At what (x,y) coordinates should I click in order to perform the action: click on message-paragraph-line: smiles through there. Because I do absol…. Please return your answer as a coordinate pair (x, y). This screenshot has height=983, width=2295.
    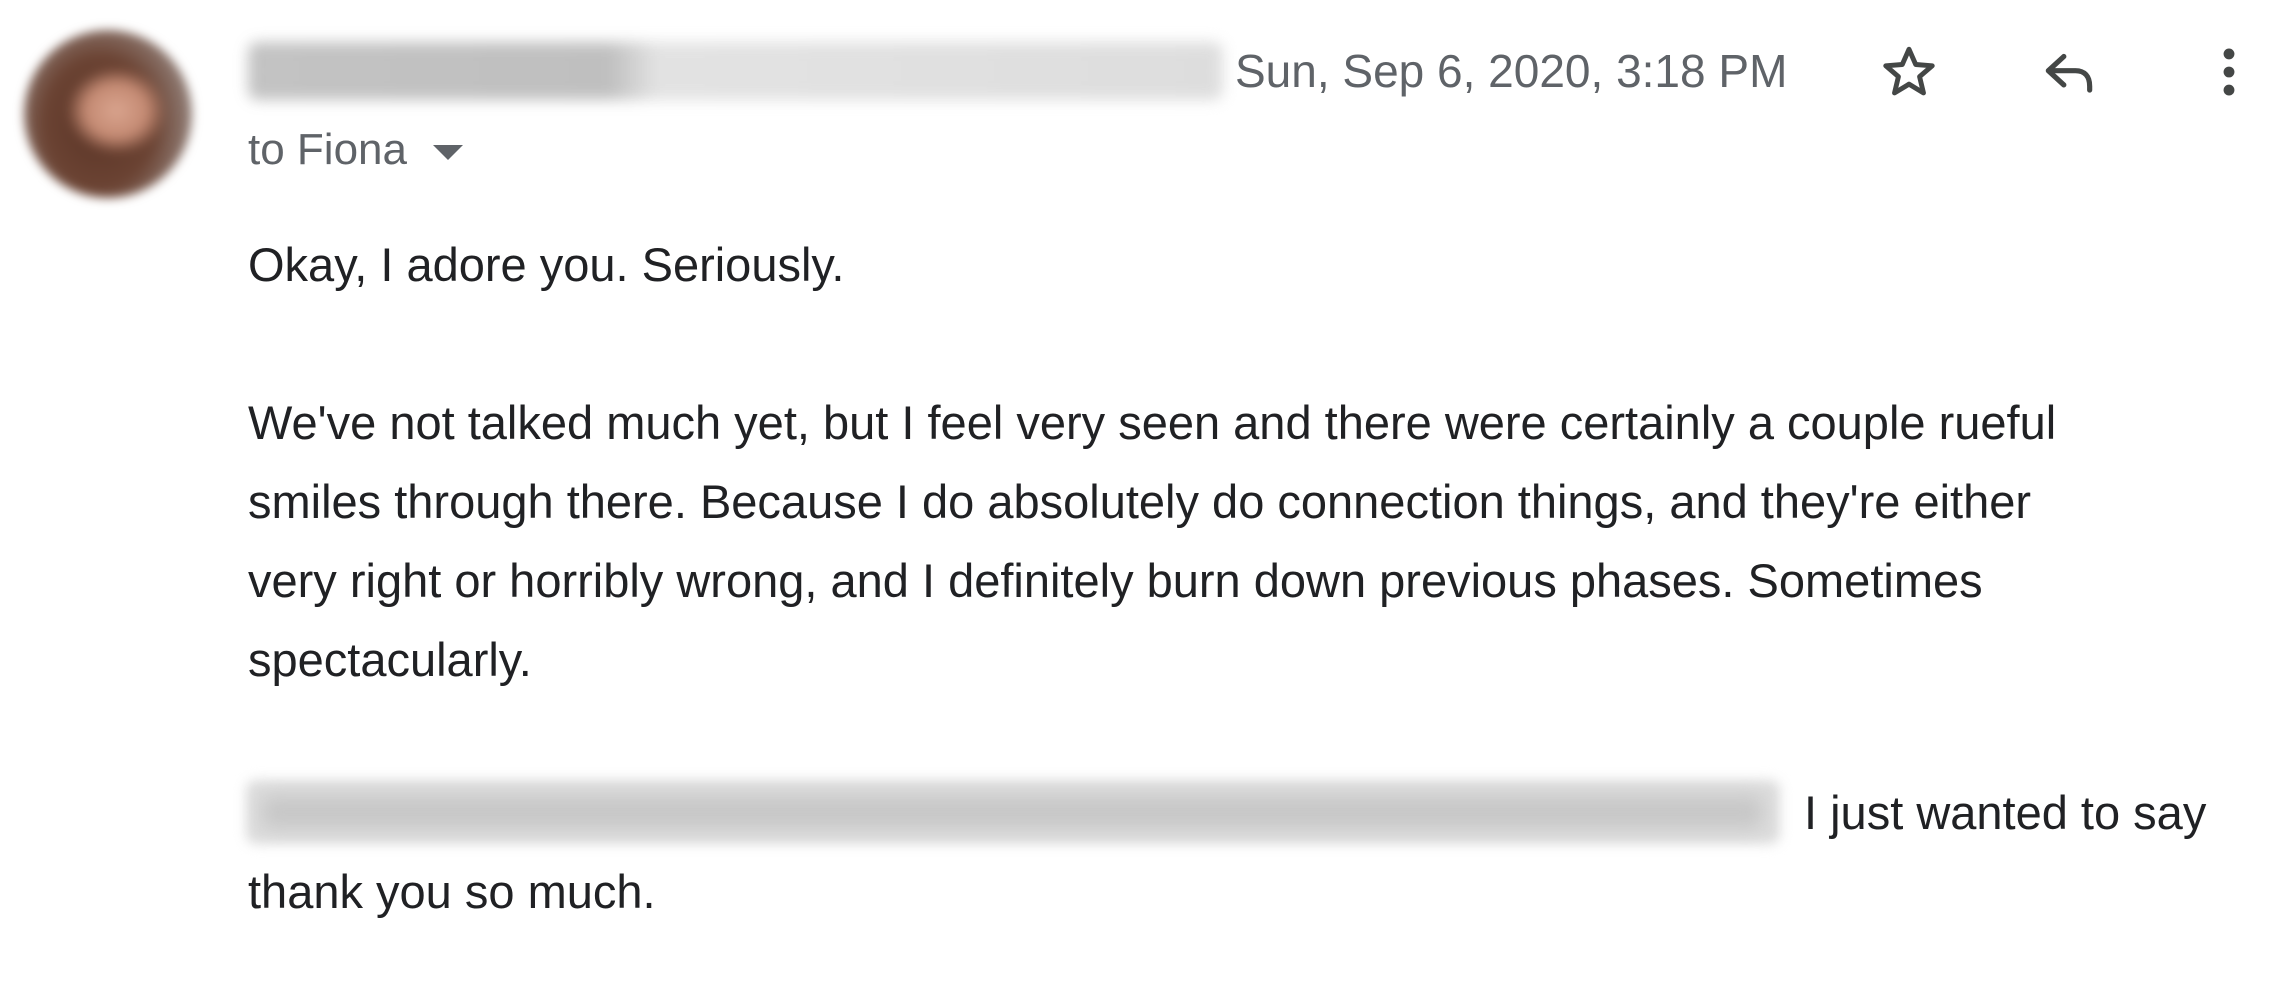
    Looking at the image, I should click on (1140, 501).